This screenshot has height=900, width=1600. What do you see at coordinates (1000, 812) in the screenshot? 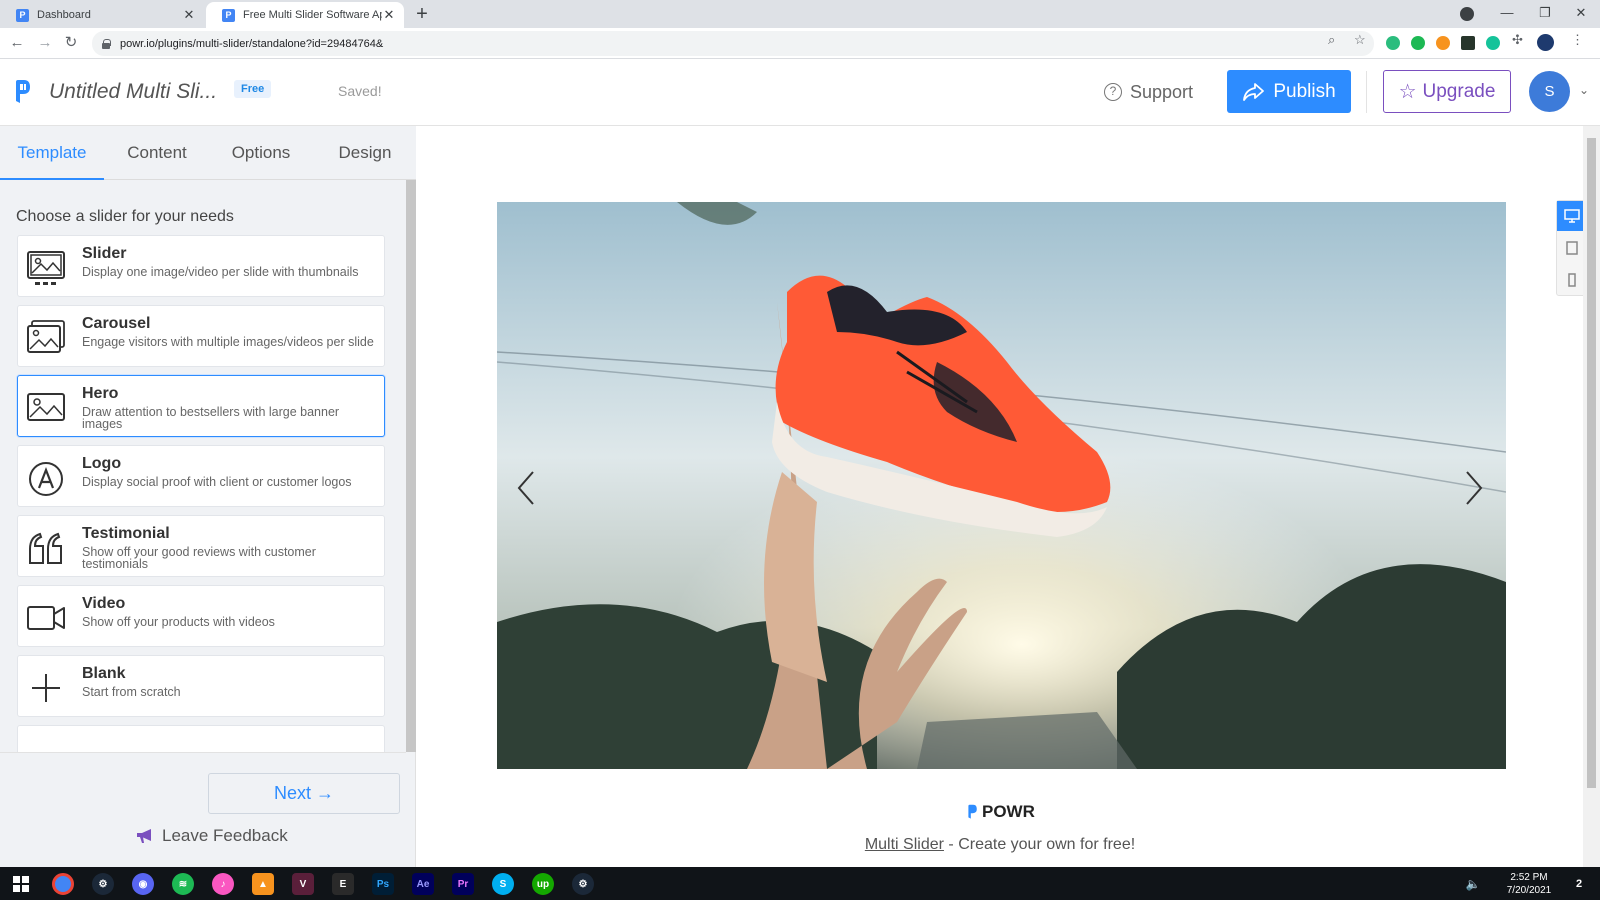
I see `powr-brand: POWR` at bounding box center [1000, 812].